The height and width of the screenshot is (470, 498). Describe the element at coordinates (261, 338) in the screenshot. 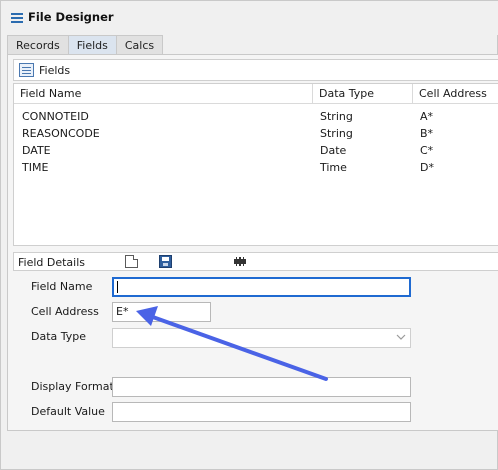

I see `data-type-select` at that location.